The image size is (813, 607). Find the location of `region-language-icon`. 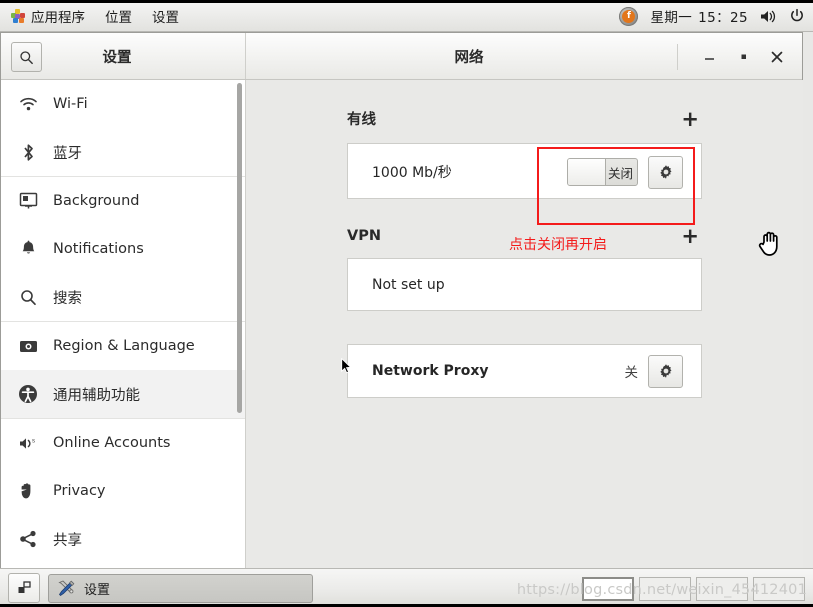

region-language-icon is located at coordinates (28, 346).